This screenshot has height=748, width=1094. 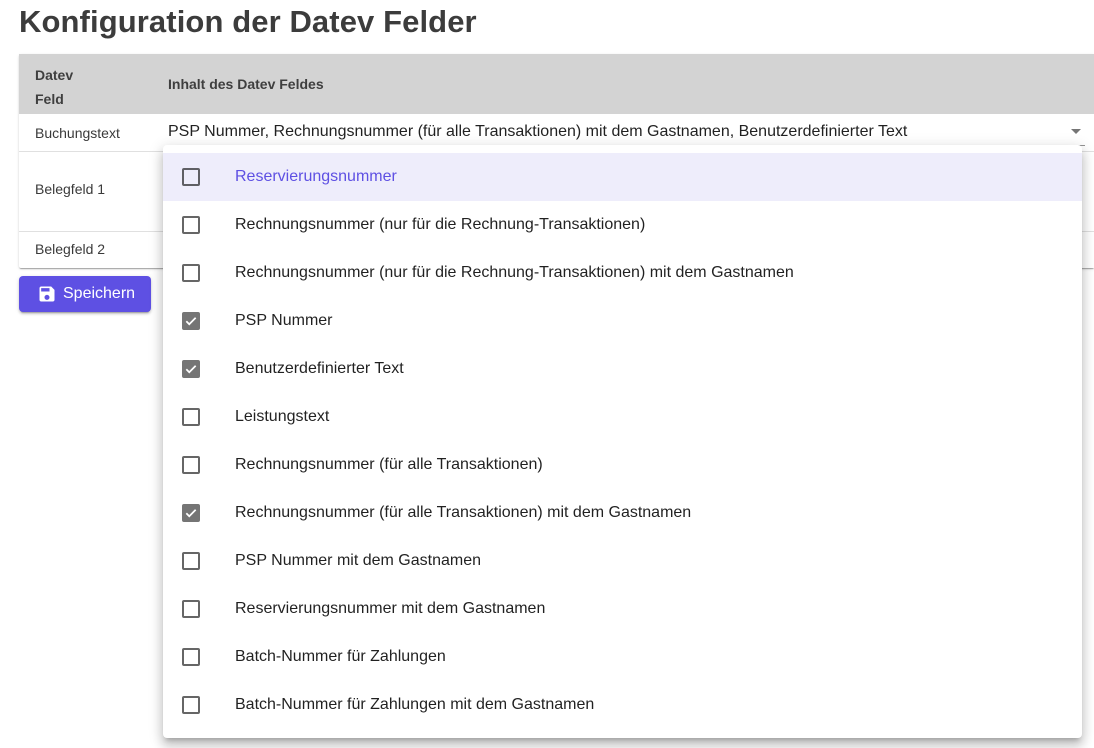 What do you see at coordinates (99, 293) in the screenshot?
I see `save-button-label: Speichern` at bounding box center [99, 293].